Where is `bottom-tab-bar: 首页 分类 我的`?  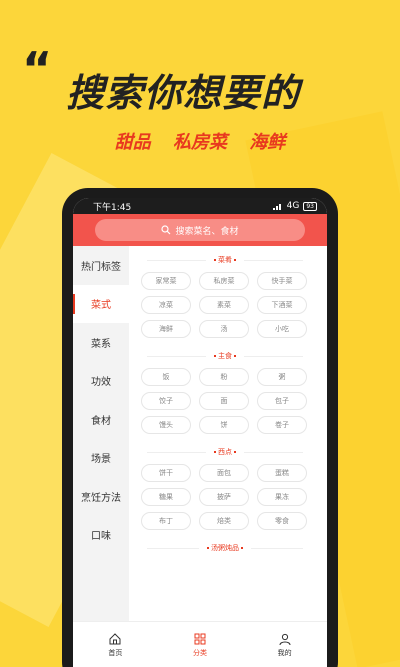 bottom-tab-bar: 首页 分类 我的 is located at coordinates (200, 644).